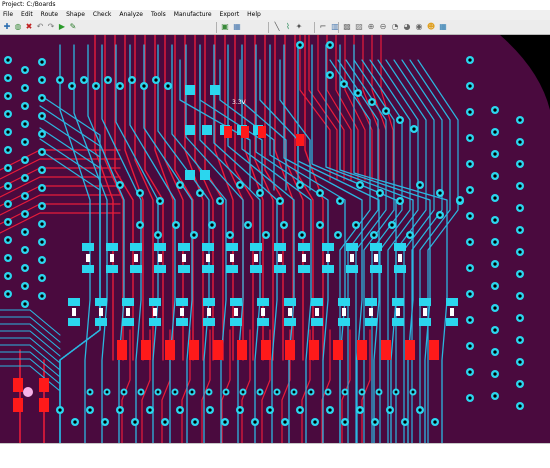 Image resolution: width=550 pixels, height=468 pixels. Describe the element at coordinates (299, 27) in the screenshot. I see `via-icon: ✦` at that location.